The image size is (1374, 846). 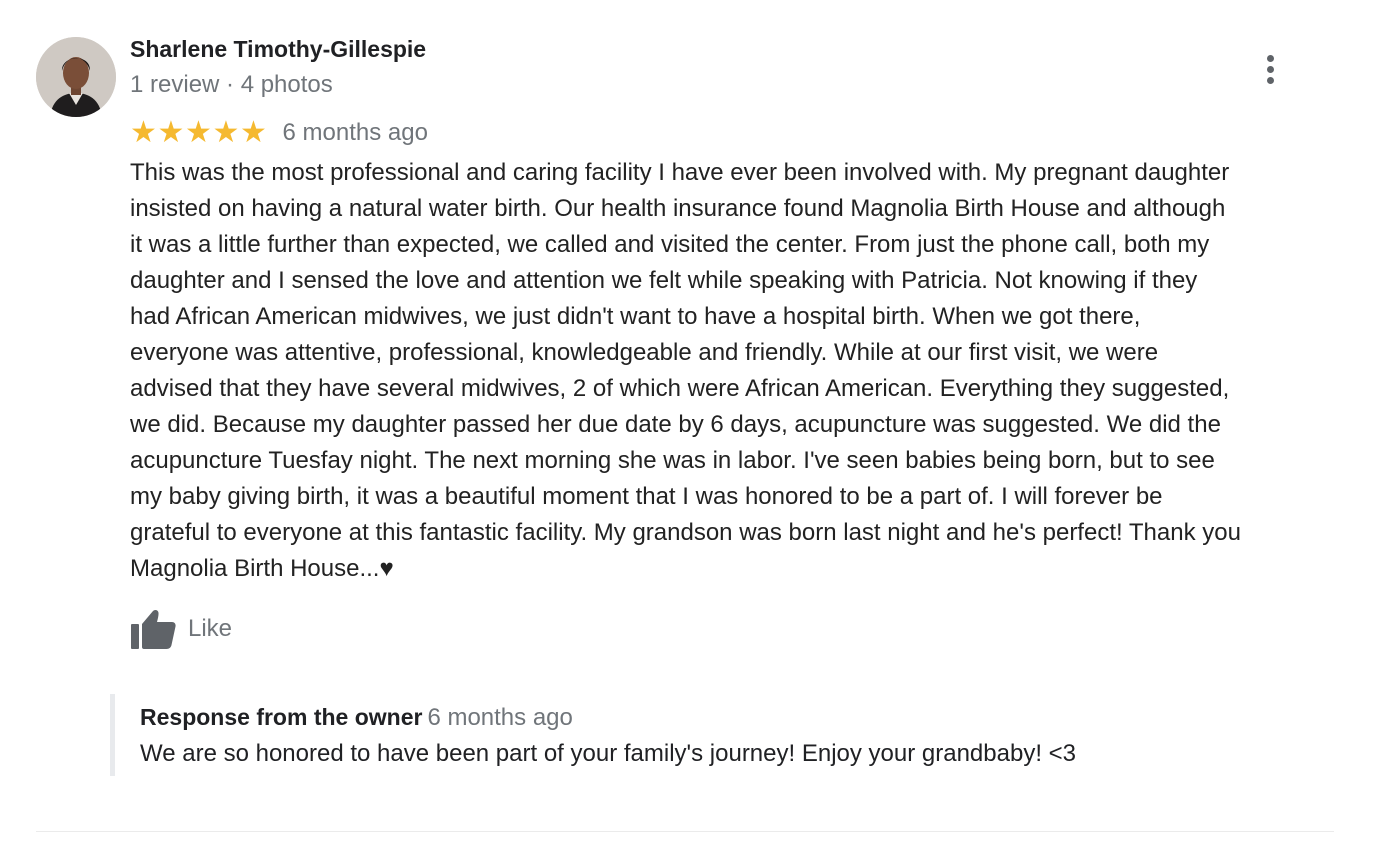 What do you see at coordinates (279, 133) in the screenshot?
I see `rating-row: ★ ★ ★ ★ ★ 6 months ago` at bounding box center [279, 133].